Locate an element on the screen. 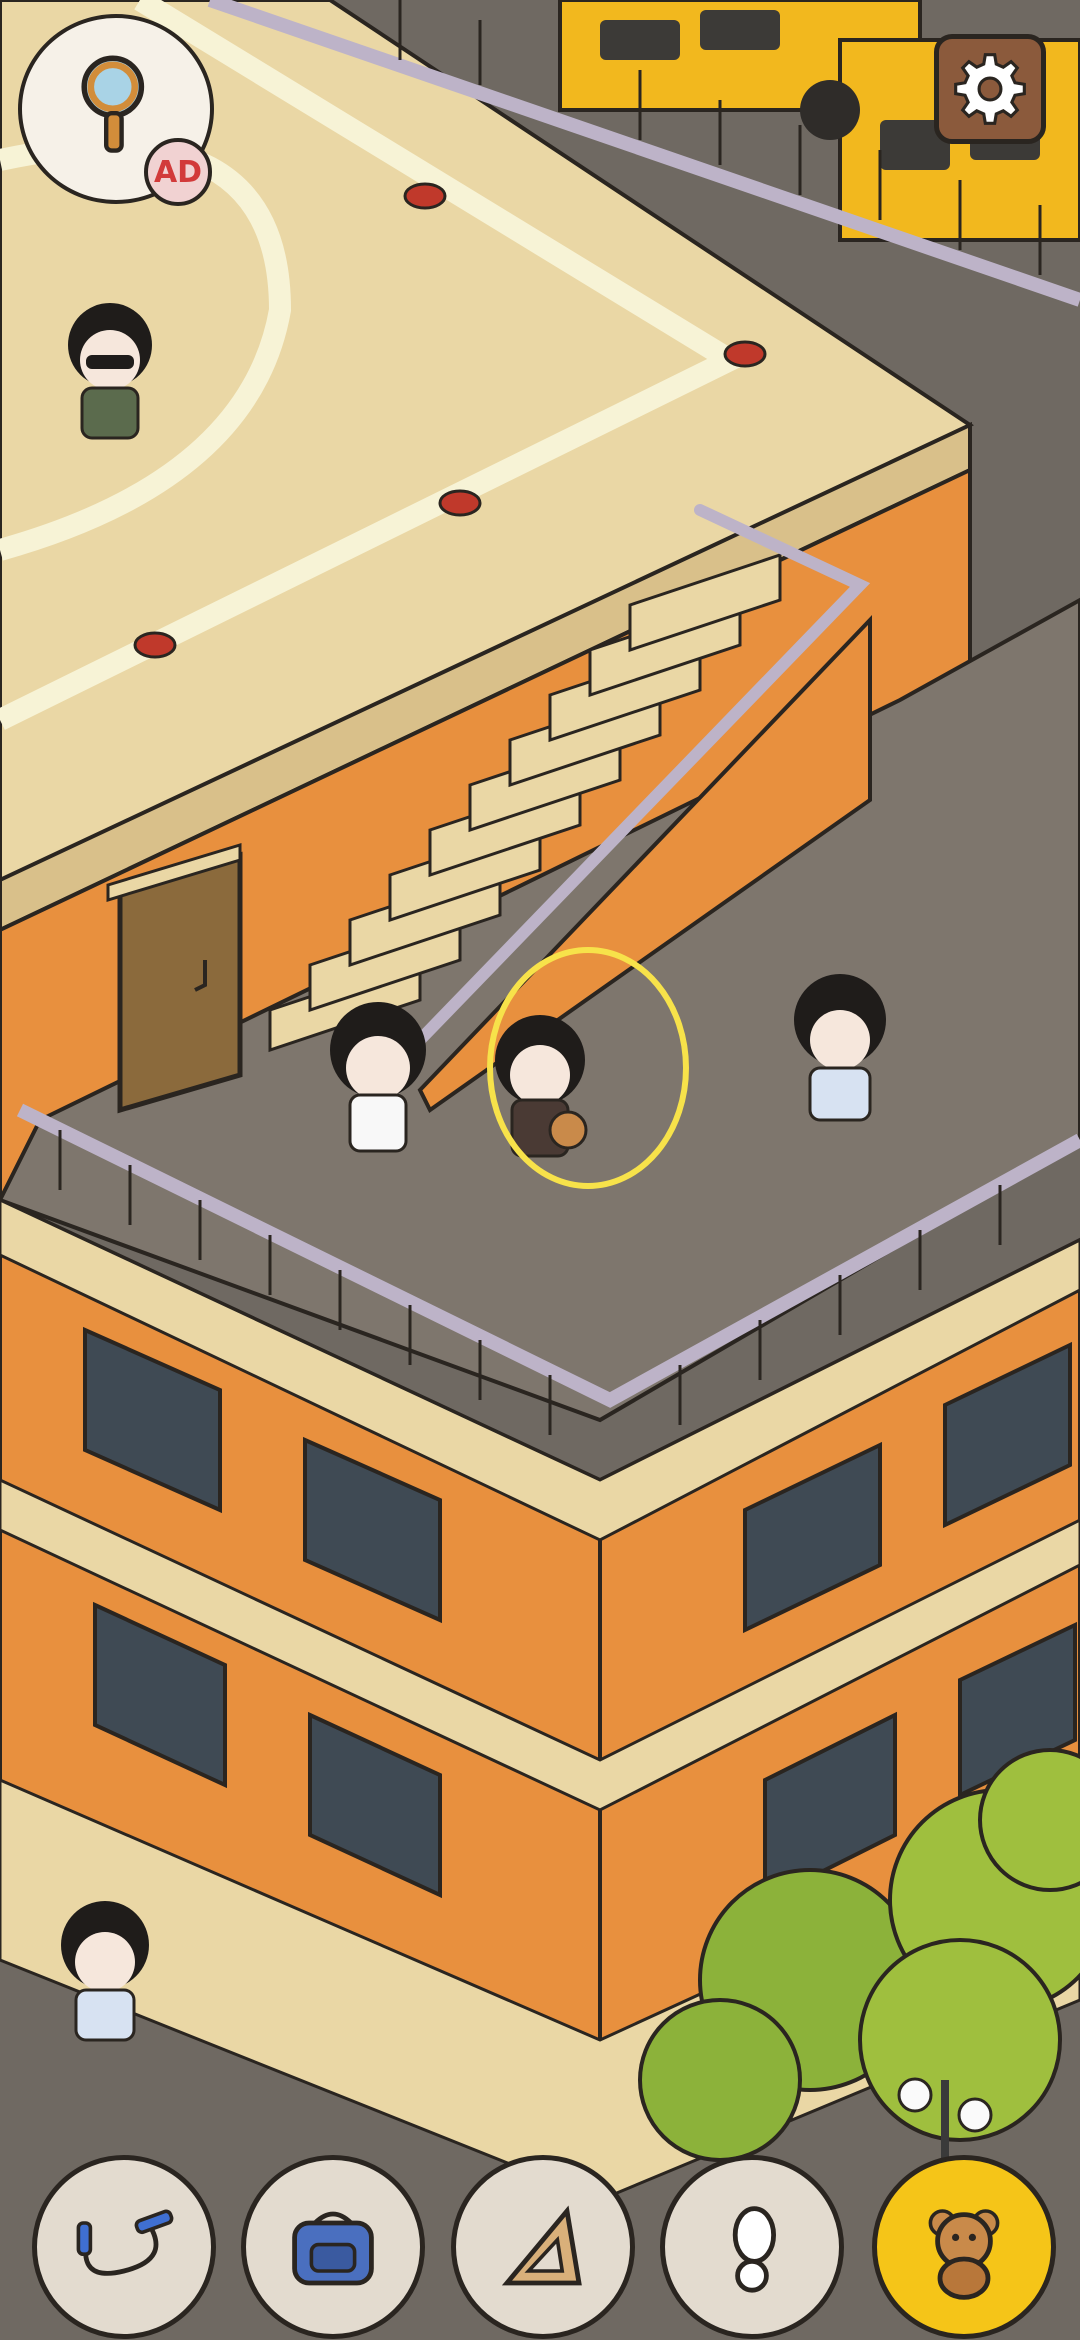 This screenshot has width=1080, height=2340. shoe-print-icon is located at coordinates (754, 2249).